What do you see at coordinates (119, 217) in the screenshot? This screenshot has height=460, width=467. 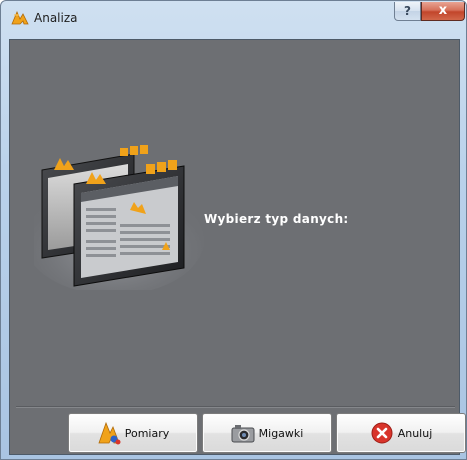 I see `application-screens-illustration` at bounding box center [119, 217].